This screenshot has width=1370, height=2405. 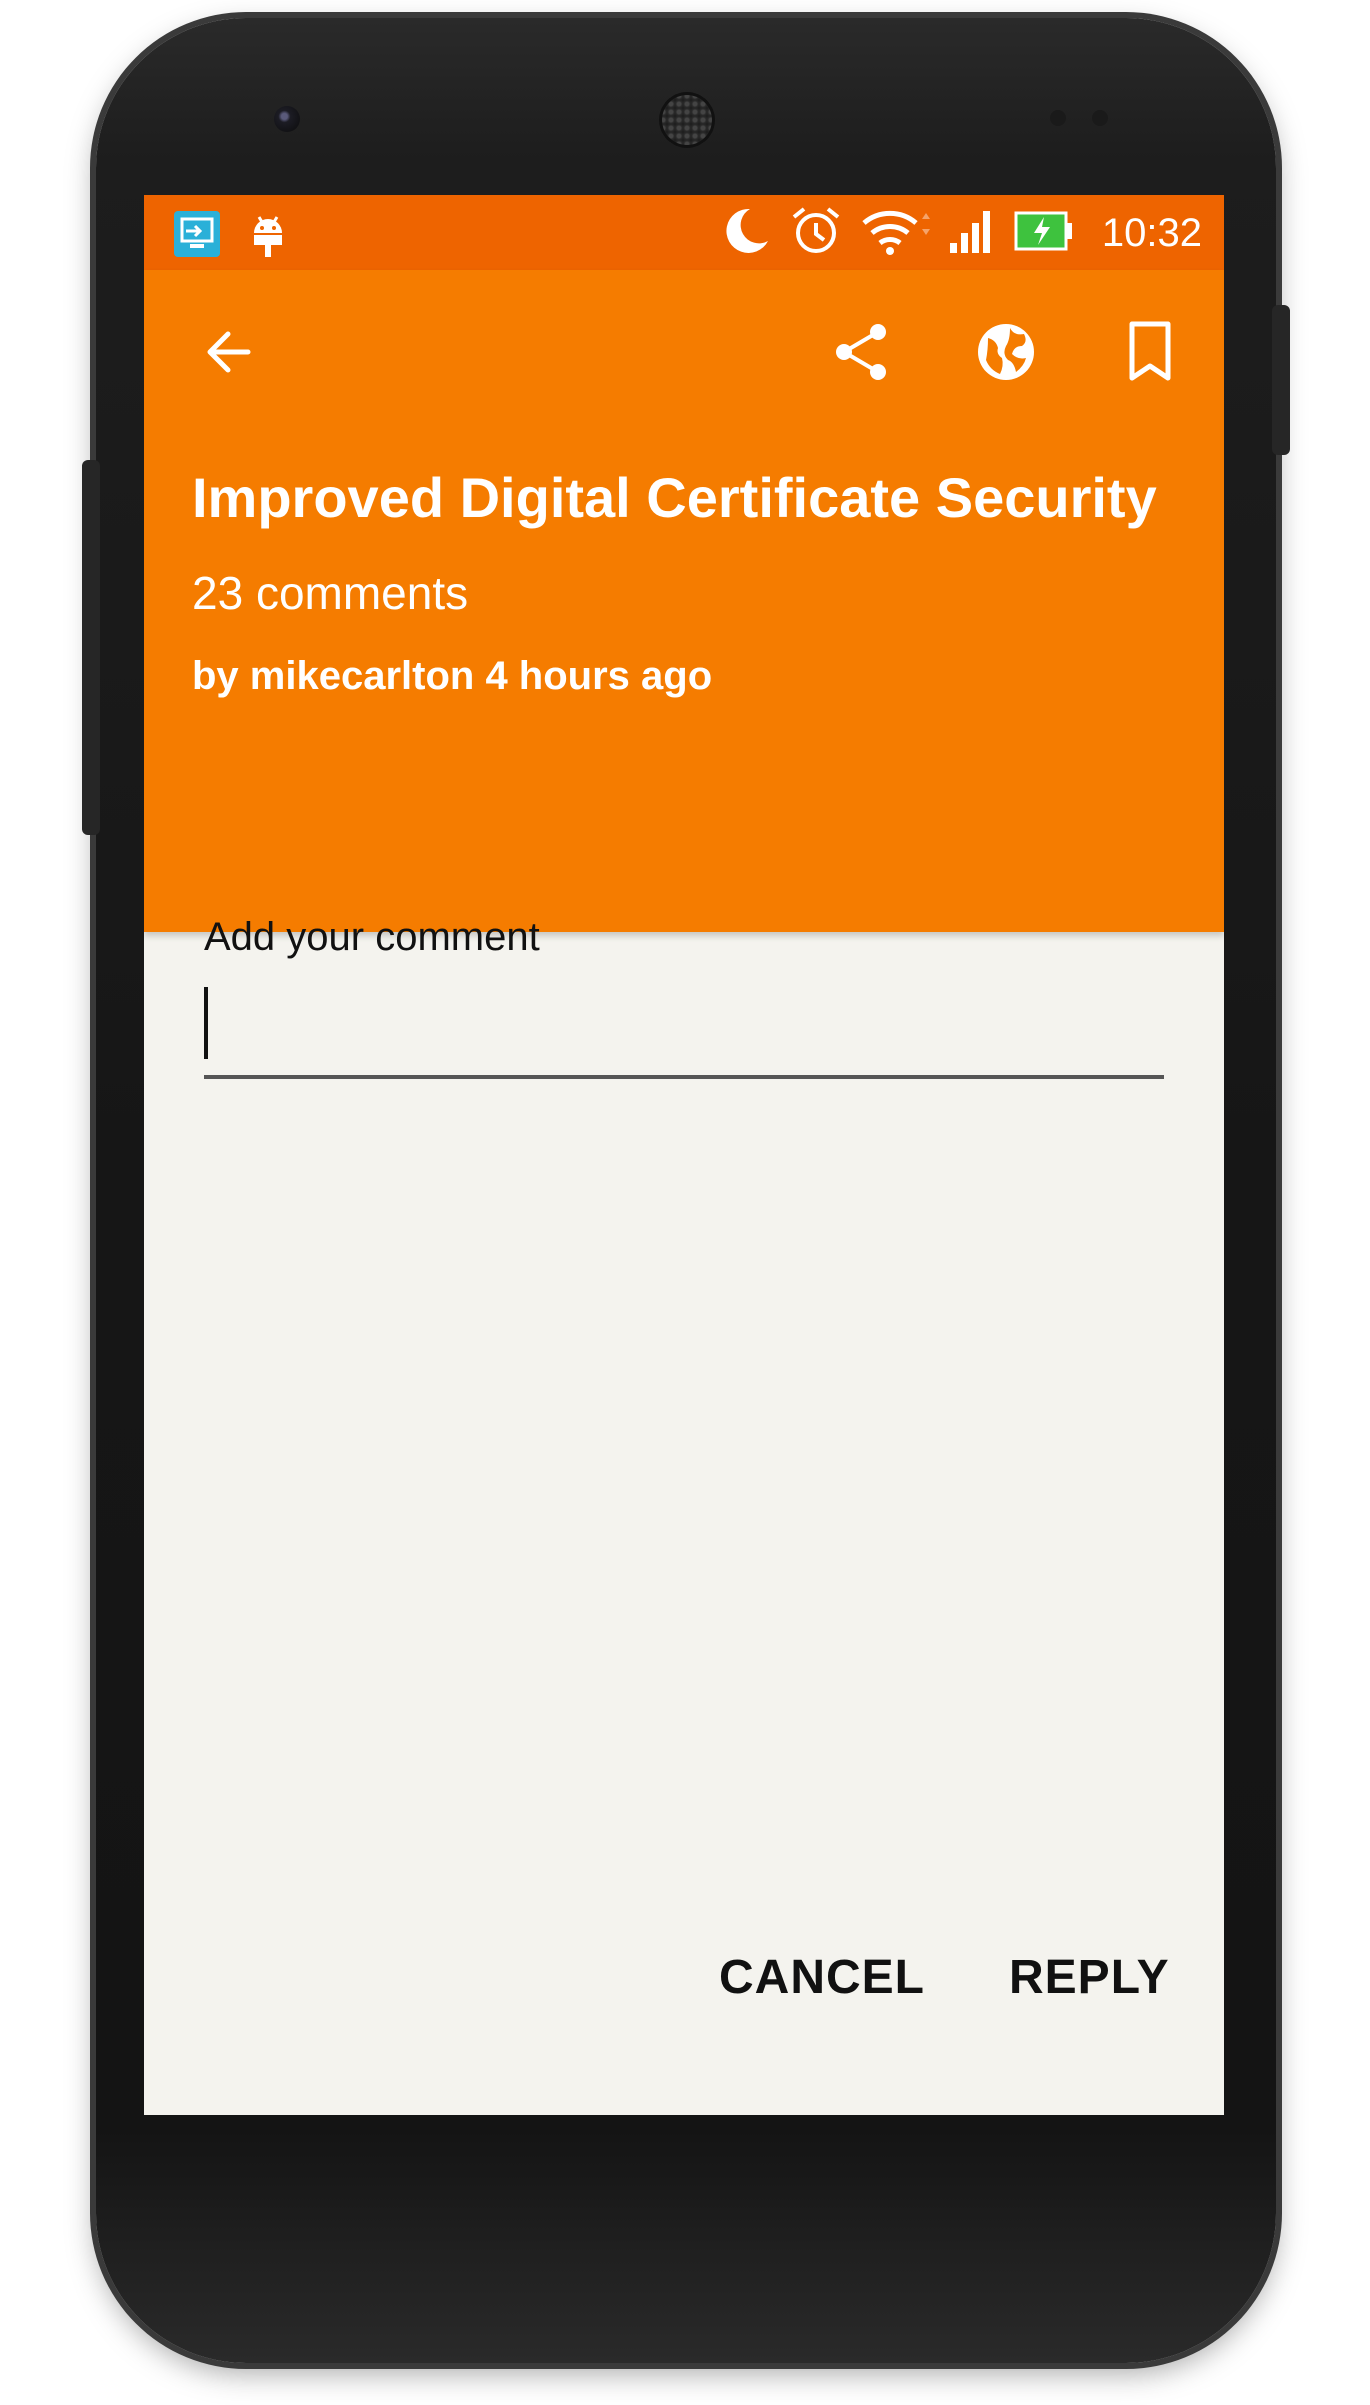 I want to click on open-in-browser-button, so click(x=1006, y=352).